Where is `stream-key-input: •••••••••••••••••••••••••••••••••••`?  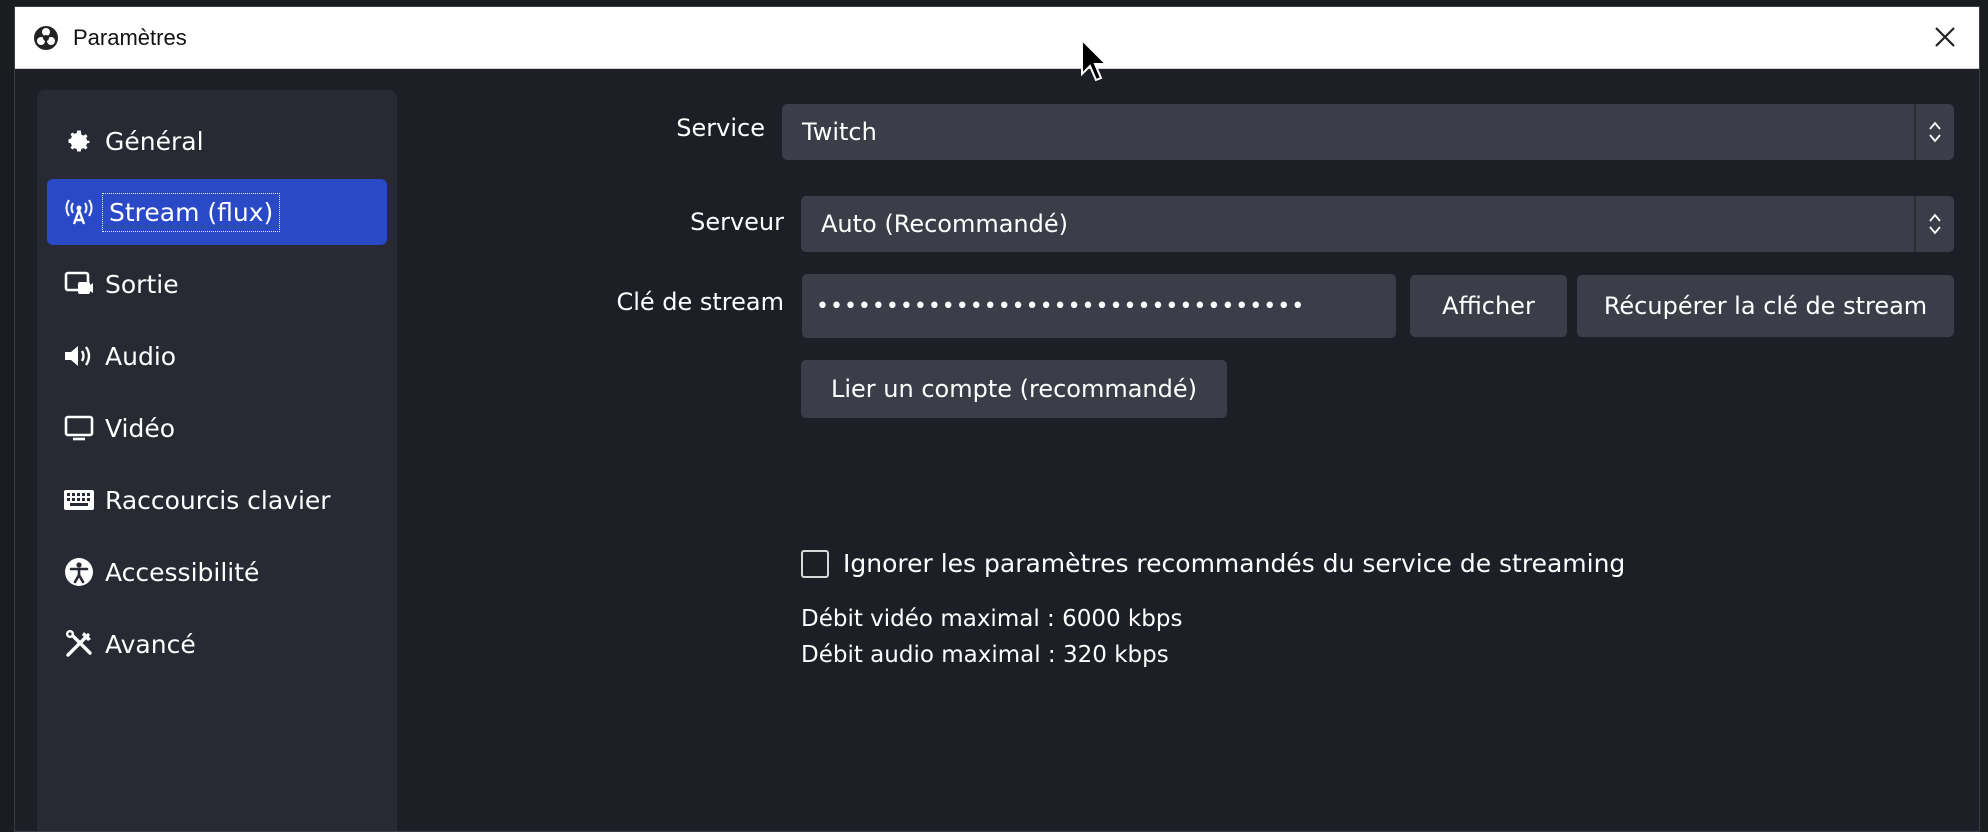
stream-key-input: ••••••••••••••••••••••••••••••••••• is located at coordinates (1099, 306).